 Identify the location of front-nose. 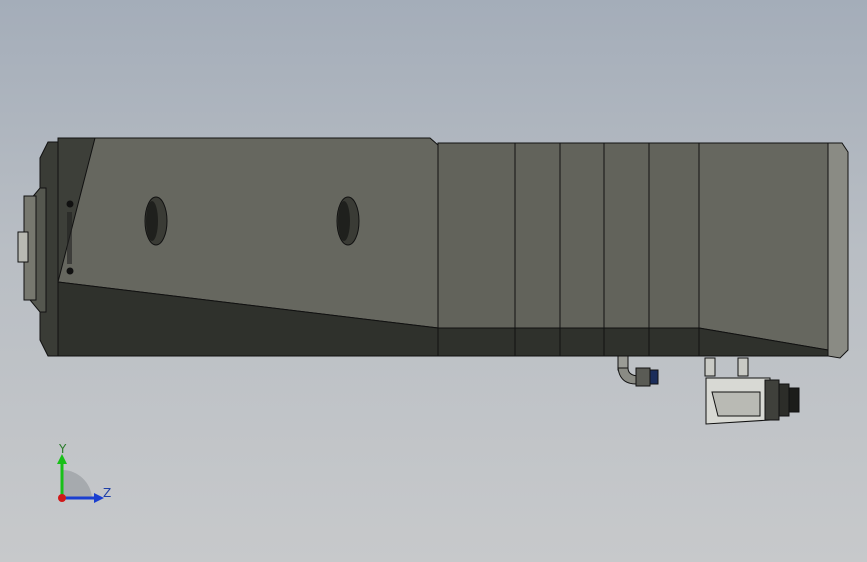
(773, 250).